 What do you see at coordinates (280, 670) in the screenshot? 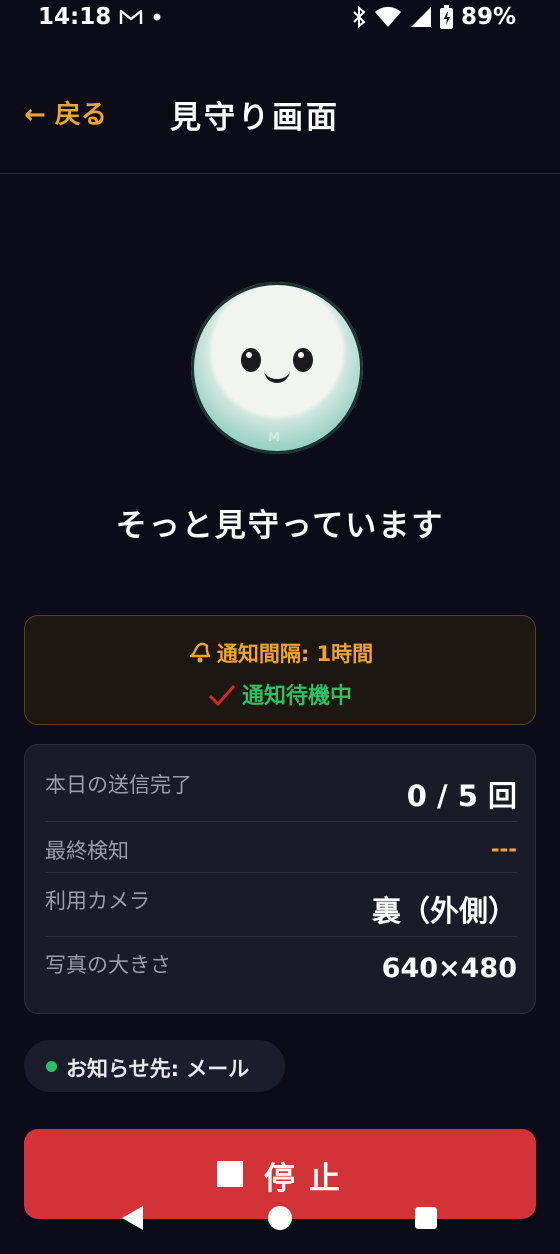
I see `notification-card: 通知間隔: 1時間 通知待機中` at bounding box center [280, 670].